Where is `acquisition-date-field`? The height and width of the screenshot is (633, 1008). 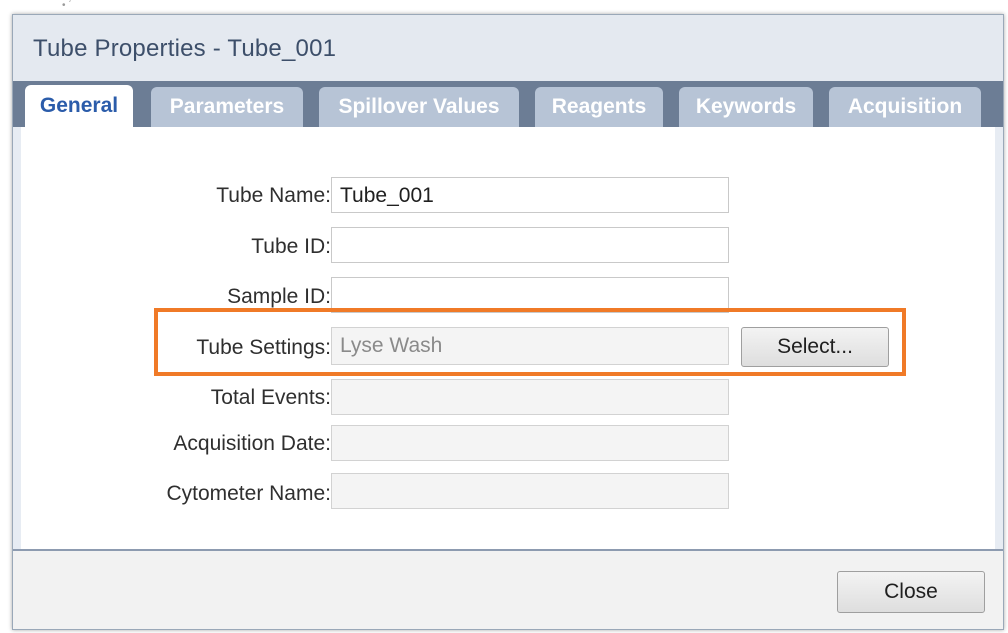
acquisition-date-field is located at coordinates (530, 443).